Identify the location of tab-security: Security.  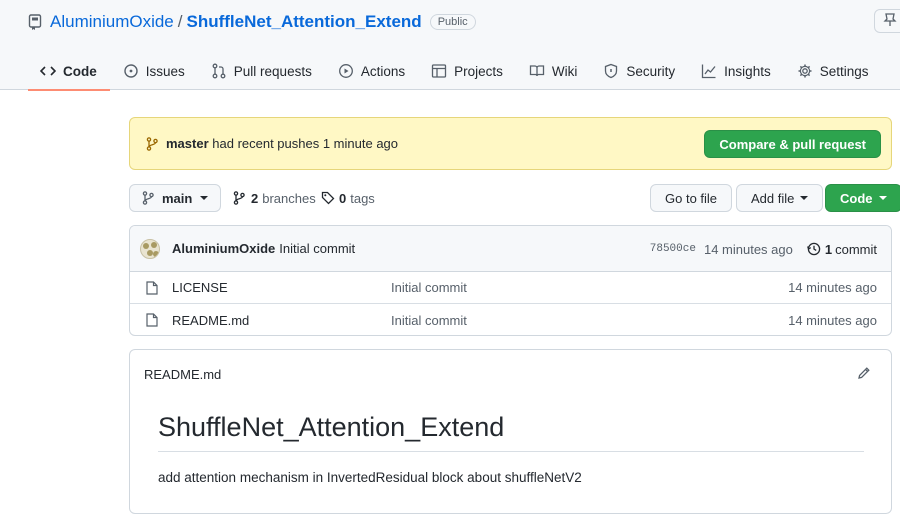
(639, 71).